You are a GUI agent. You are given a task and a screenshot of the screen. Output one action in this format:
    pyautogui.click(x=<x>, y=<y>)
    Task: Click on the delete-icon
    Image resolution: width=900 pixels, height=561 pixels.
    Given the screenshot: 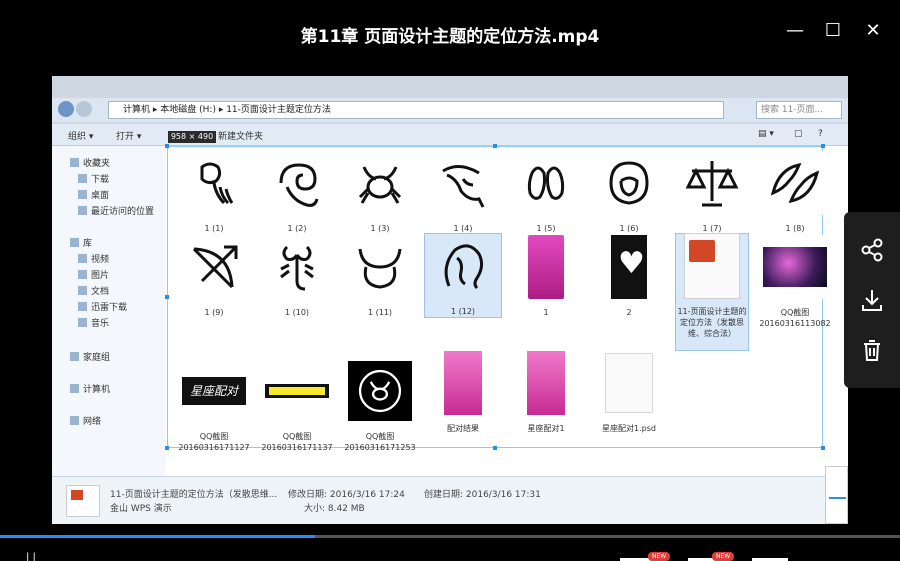 What is the action you would take?
    pyautogui.click(x=872, y=350)
    